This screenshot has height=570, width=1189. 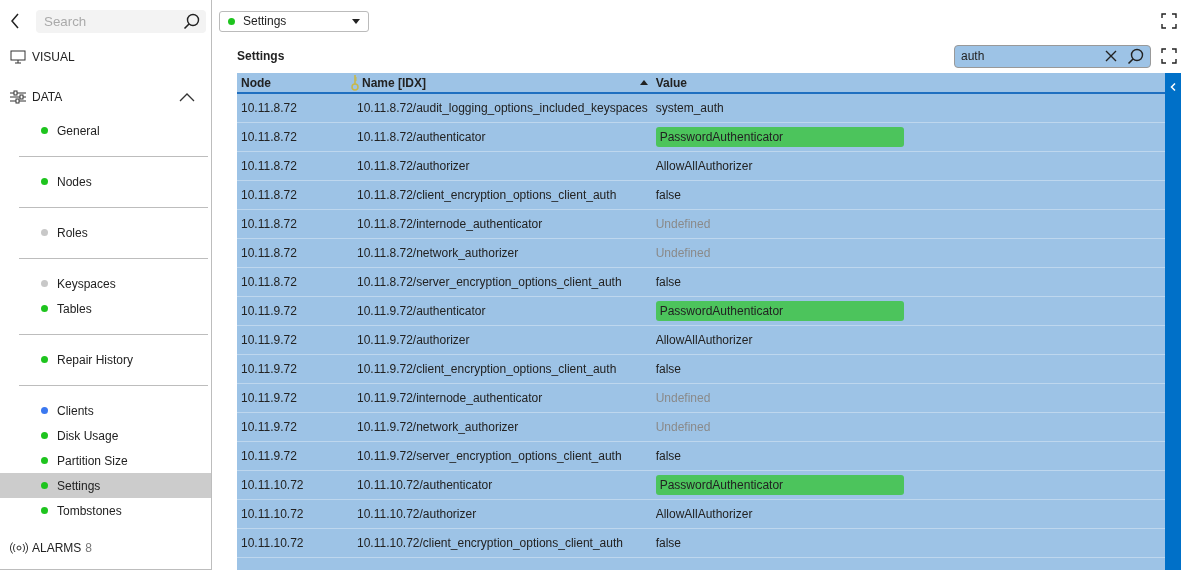 What do you see at coordinates (105, 232) in the screenshot?
I see `nav-item: Roles` at bounding box center [105, 232].